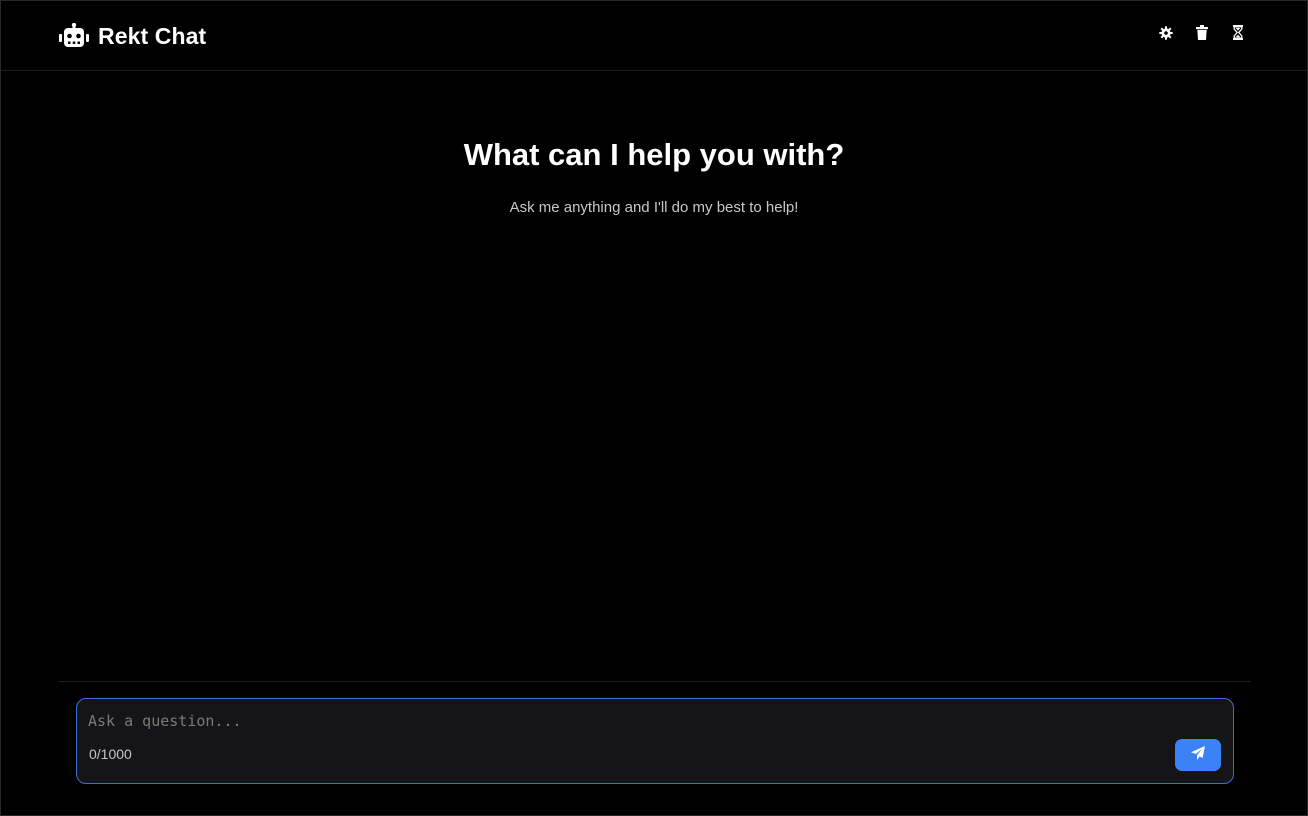  What do you see at coordinates (74, 35) in the screenshot?
I see `robot-icon` at bounding box center [74, 35].